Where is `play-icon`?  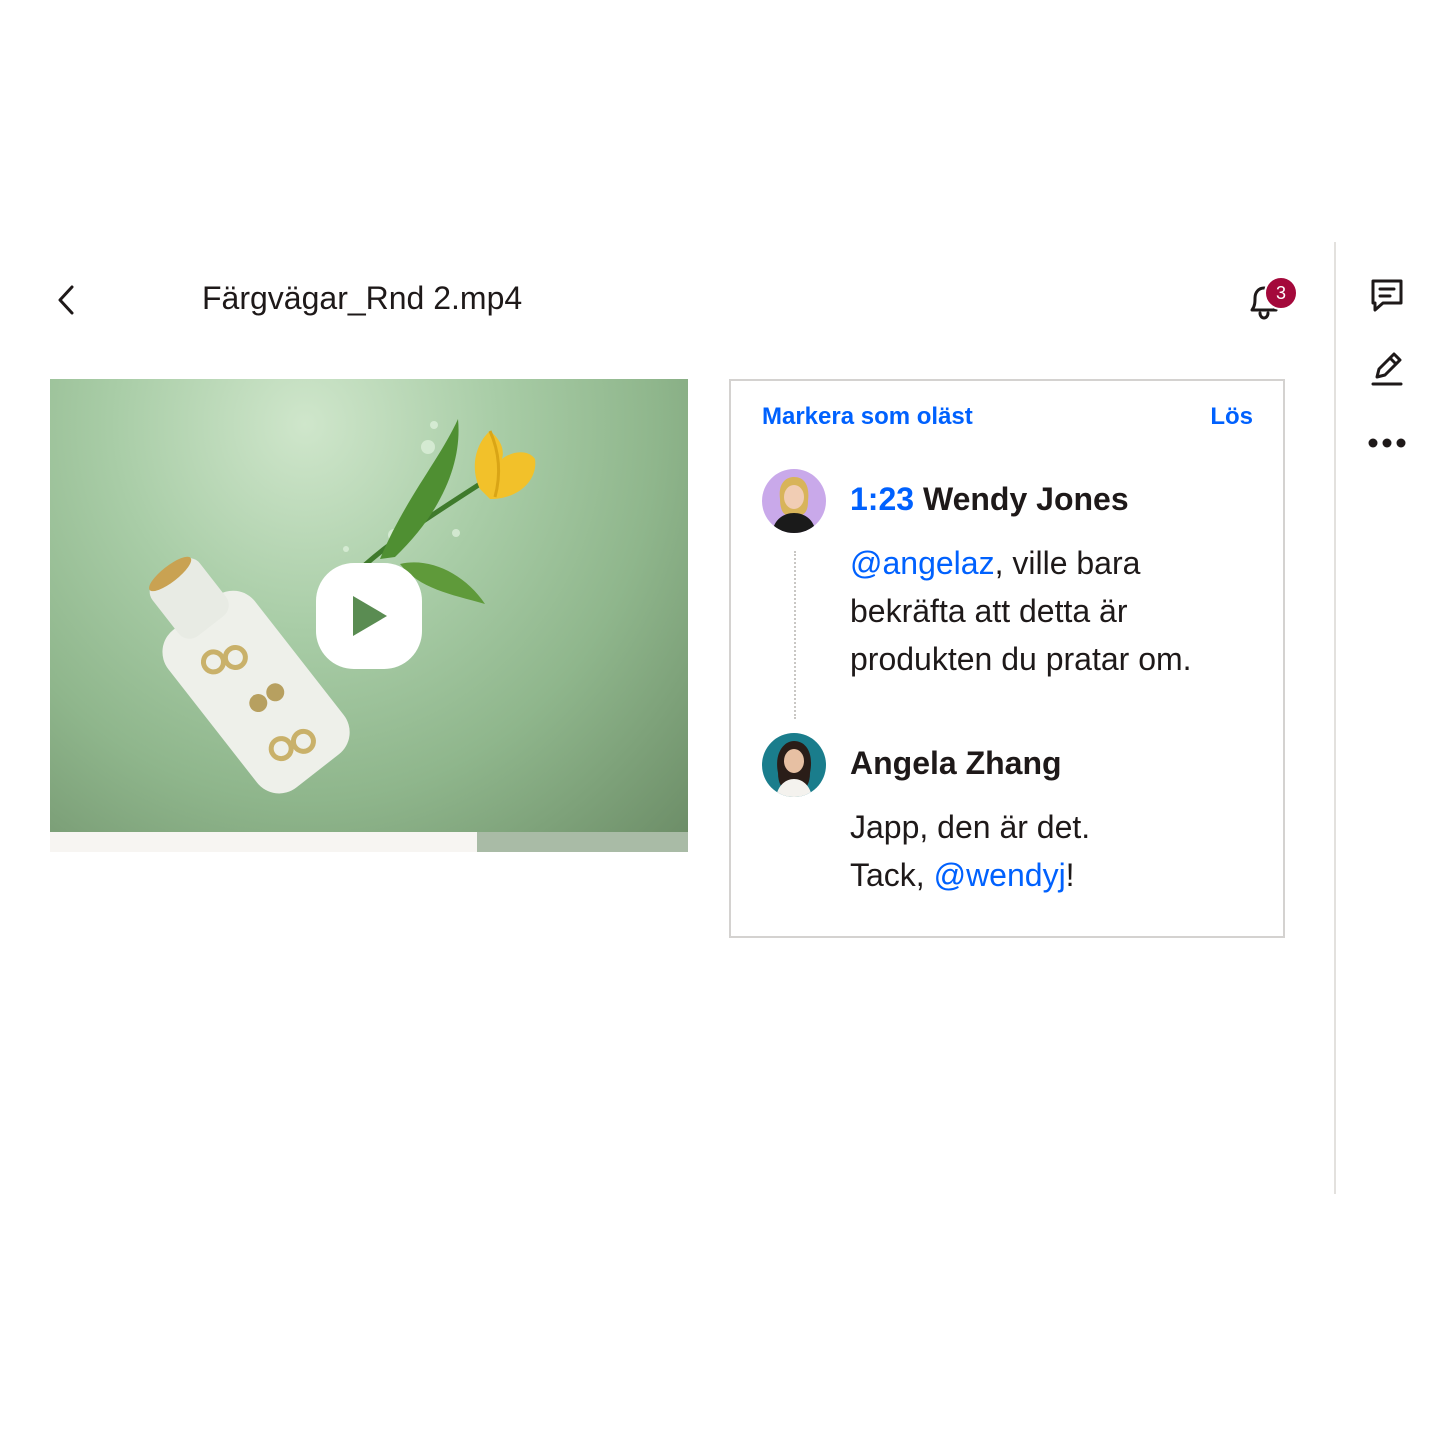 play-icon is located at coordinates (370, 616).